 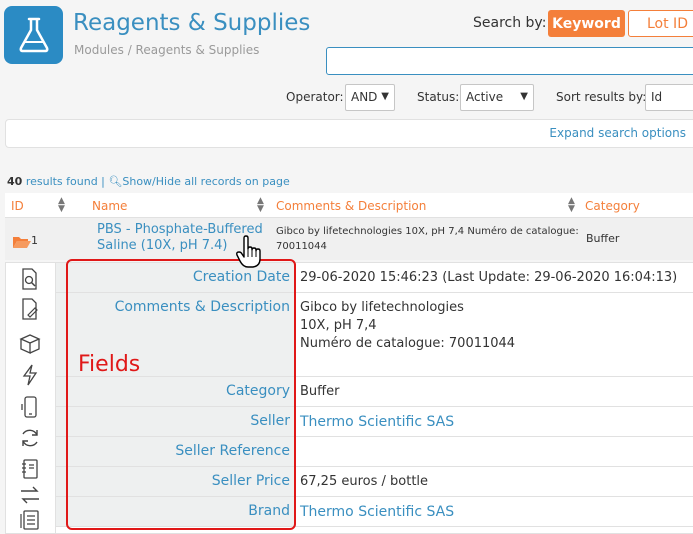 What do you see at coordinates (30, 309) in the screenshot?
I see `edit-document-icon` at bounding box center [30, 309].